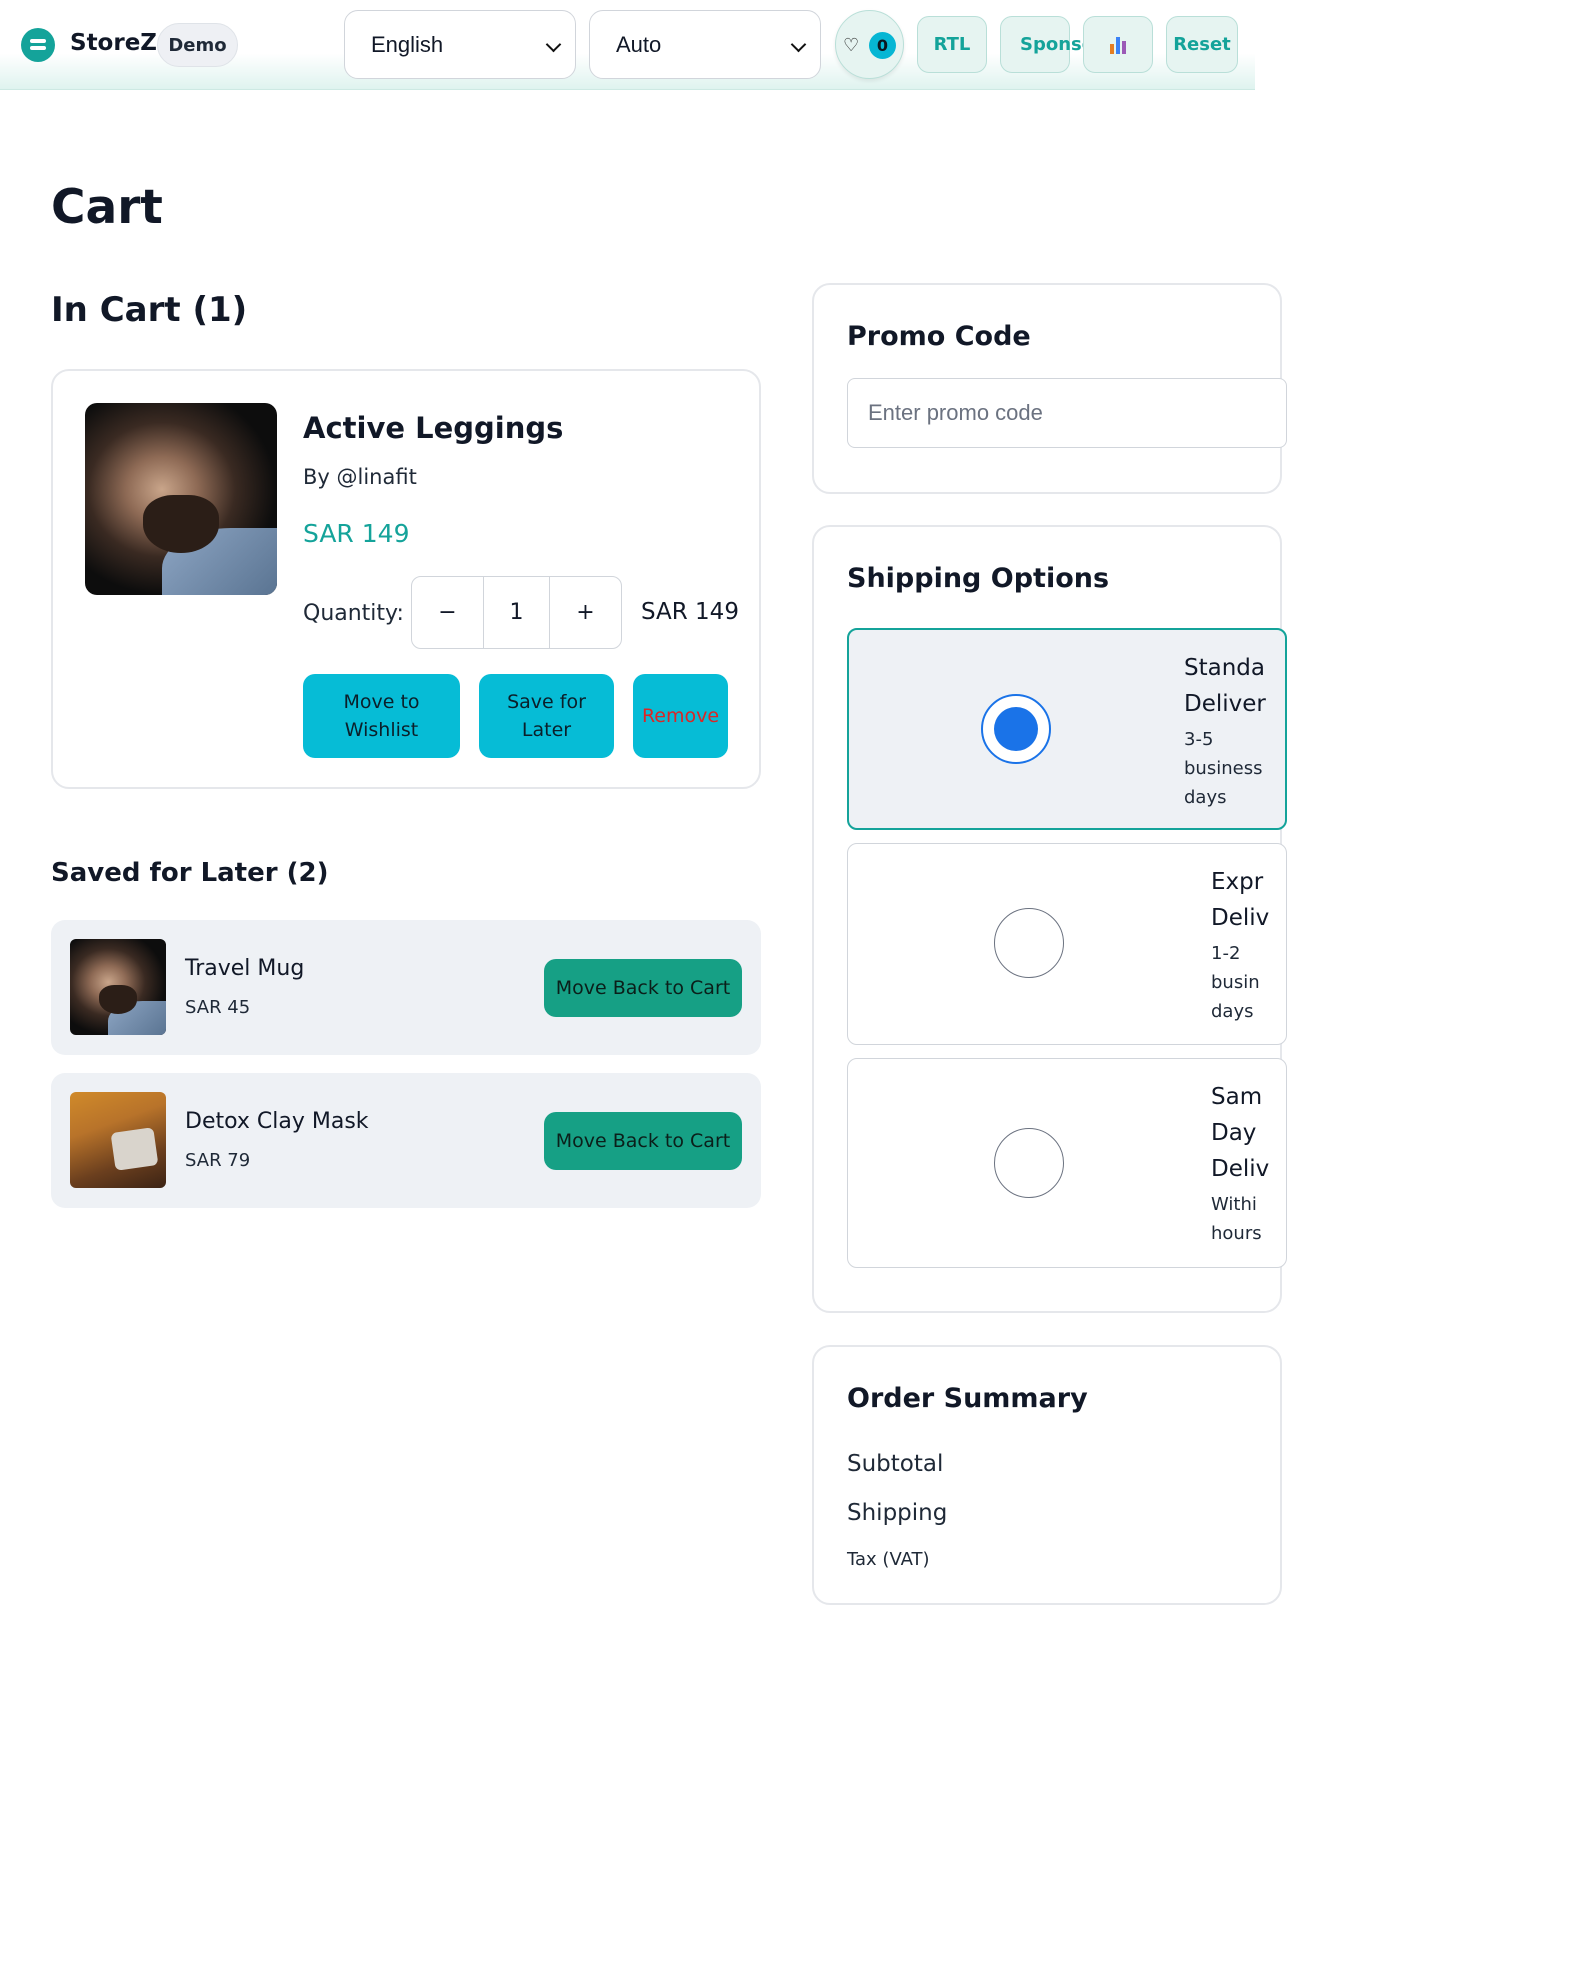  I want to click on promo-code-input: Enter promo code, so click(1067, 413).